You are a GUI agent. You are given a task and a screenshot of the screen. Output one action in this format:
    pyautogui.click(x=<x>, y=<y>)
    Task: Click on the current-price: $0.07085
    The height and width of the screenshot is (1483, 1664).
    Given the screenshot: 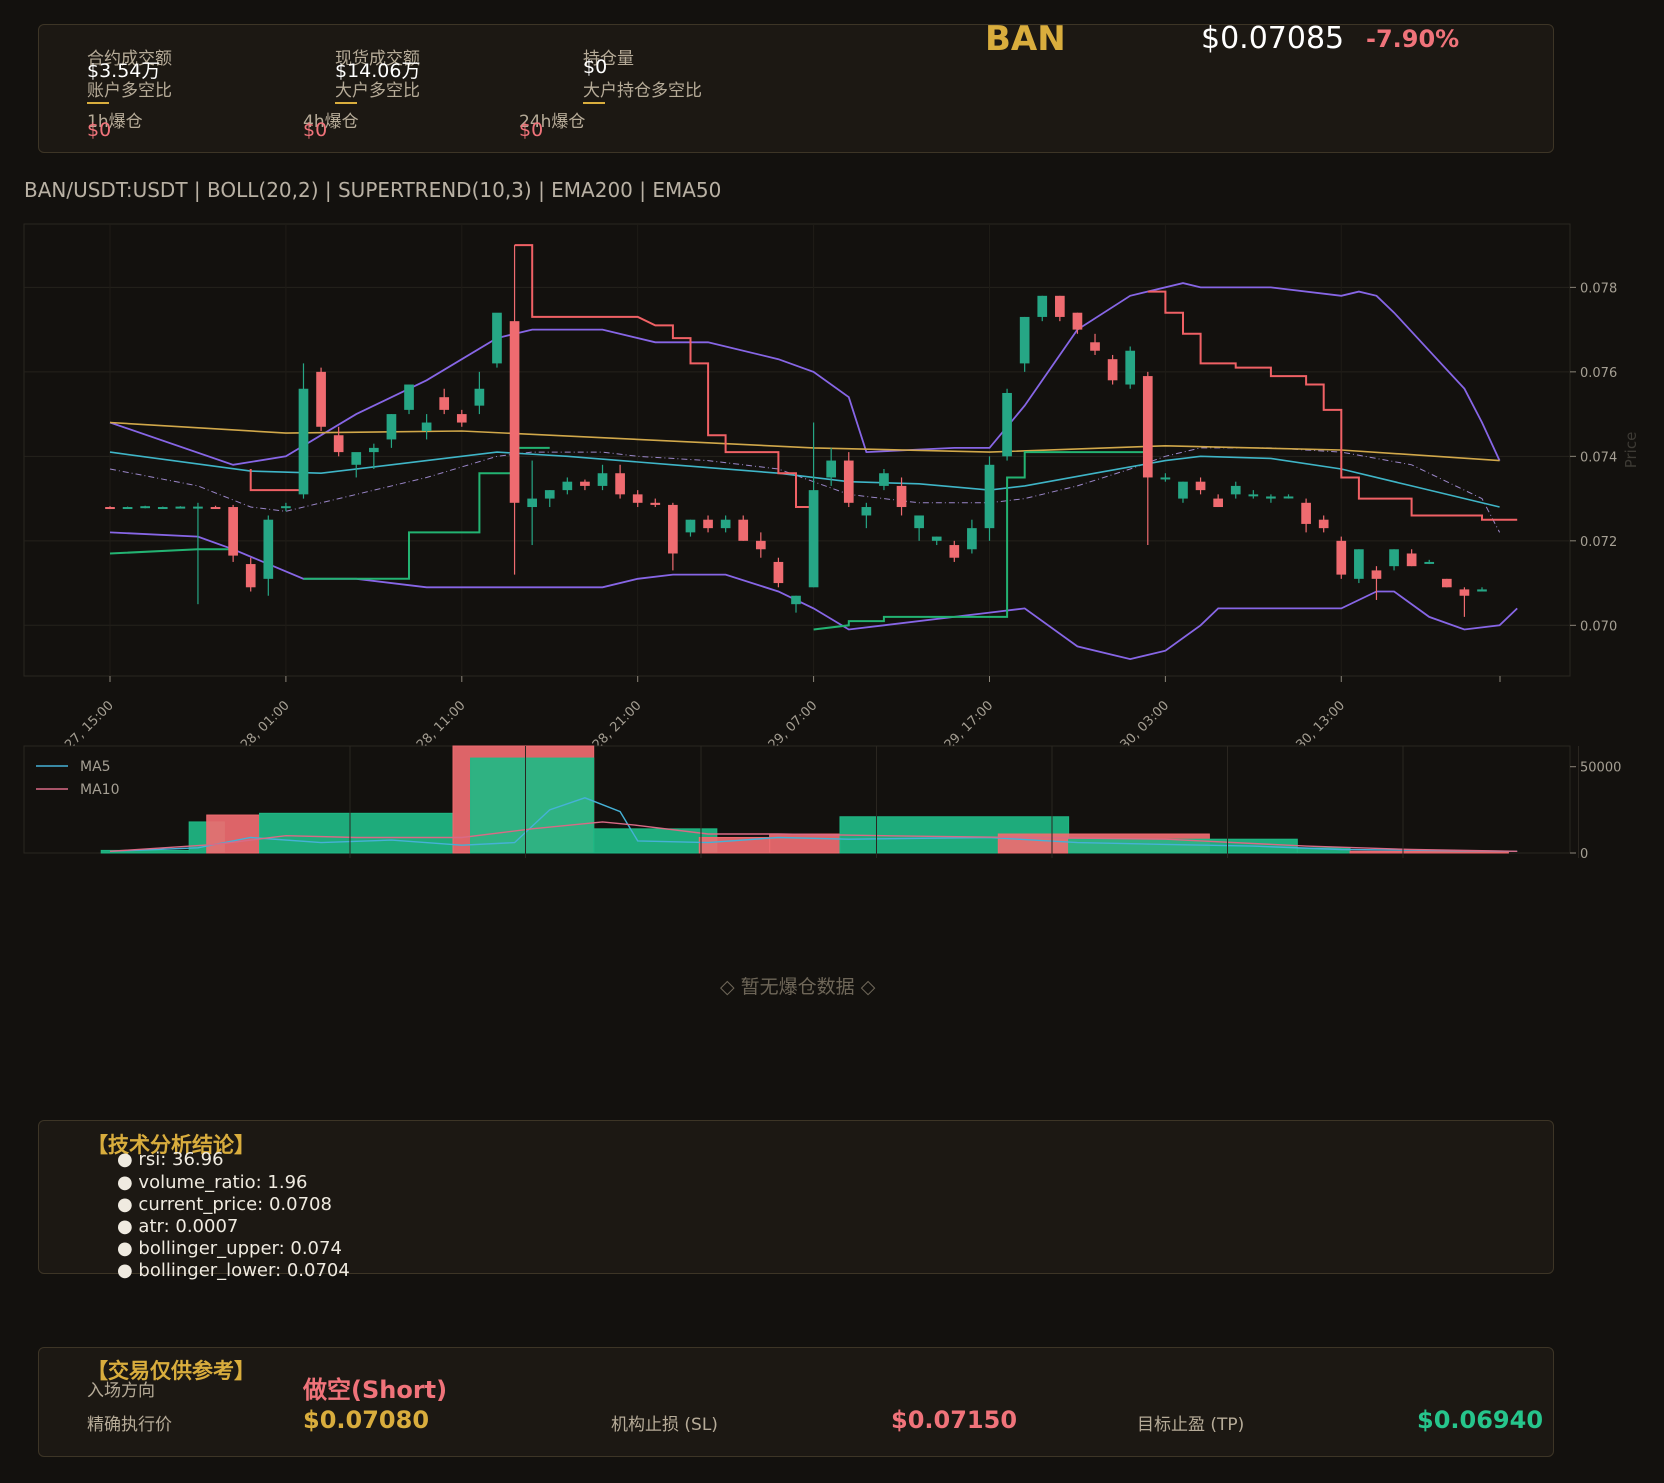 What is the action you would take?
    pyautogui.click(x=1273, y=38)
    